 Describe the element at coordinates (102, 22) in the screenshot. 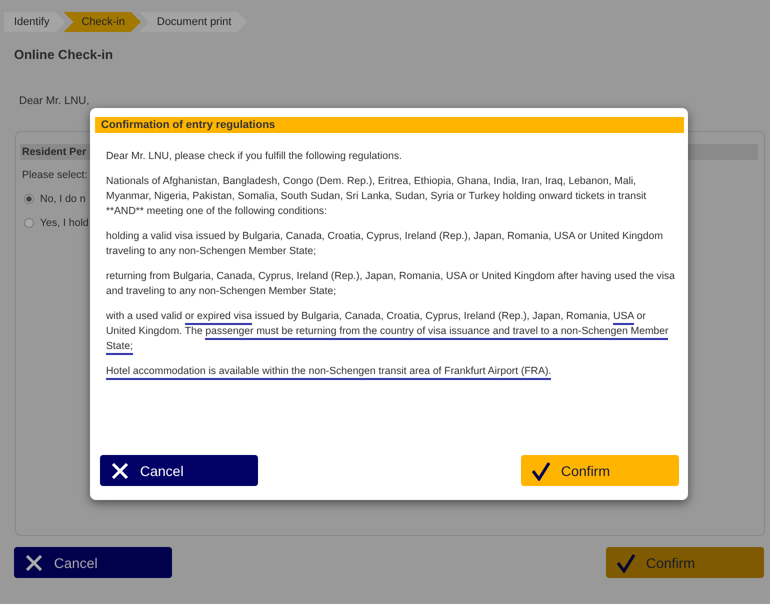

I see `step-tab: Check-in` at that location.